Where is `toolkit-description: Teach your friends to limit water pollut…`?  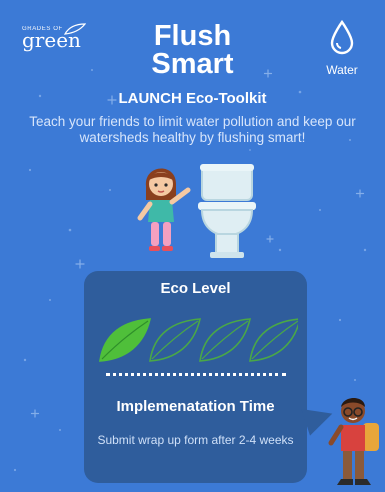
toolkit-description: Teach your friends to limit water pollut… is located at coordinates (192, 129).